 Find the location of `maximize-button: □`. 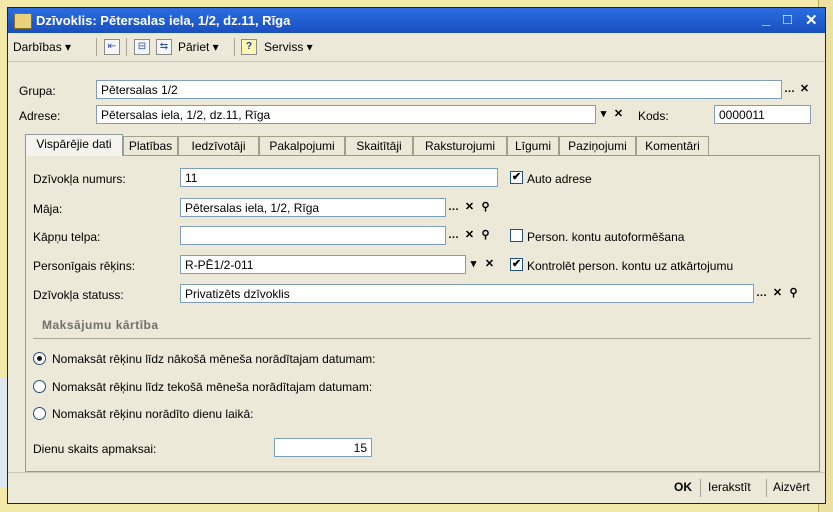

maximize-button: □ is located at coordinates (787, 19).